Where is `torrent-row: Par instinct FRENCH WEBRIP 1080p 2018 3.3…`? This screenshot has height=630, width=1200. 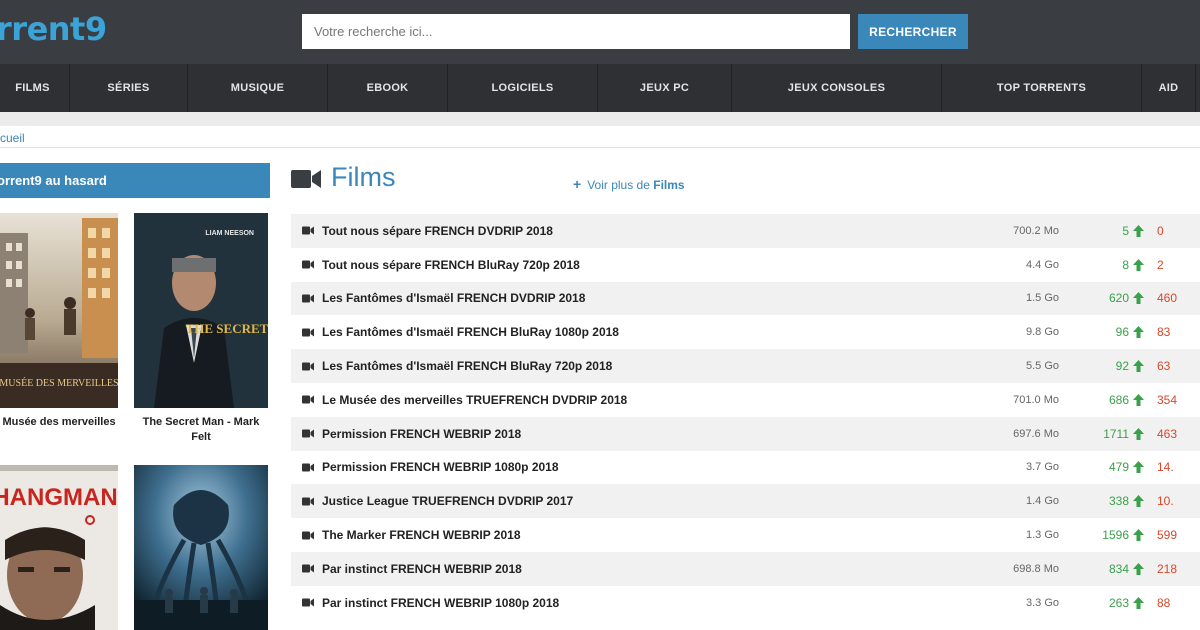 torrent-row: Par instinct FRENCH WEBRIP 1080p 2018 3.3… is located at coordinates (745, 602).